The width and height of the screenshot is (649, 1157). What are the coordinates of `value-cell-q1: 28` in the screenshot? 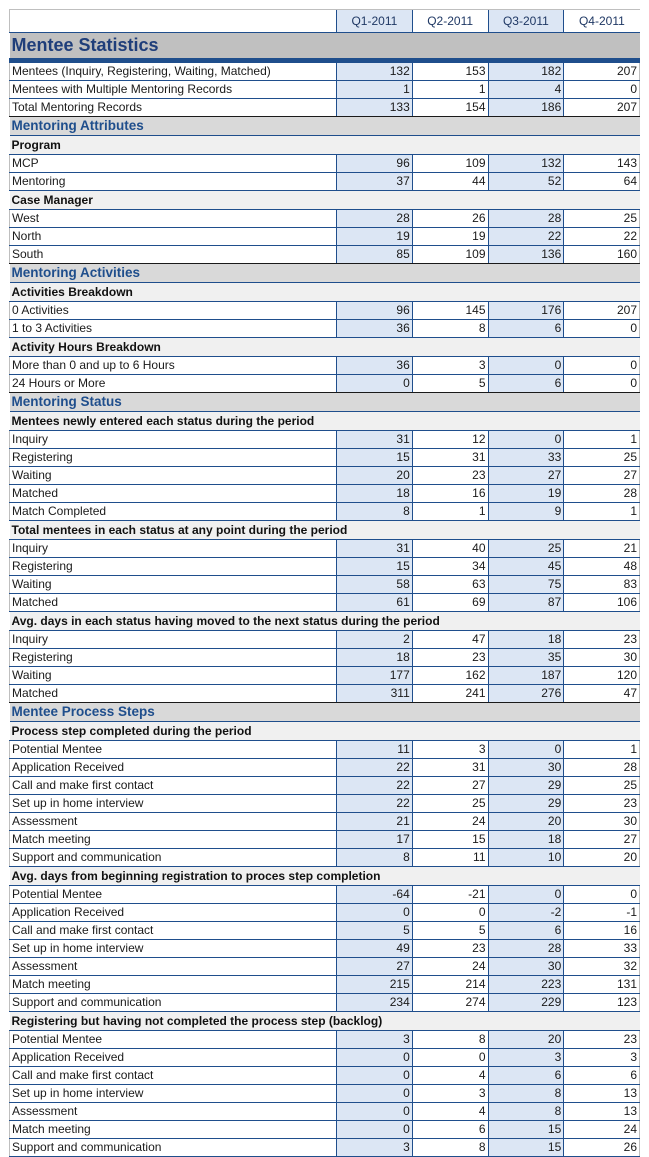 It's located at (374, 218).